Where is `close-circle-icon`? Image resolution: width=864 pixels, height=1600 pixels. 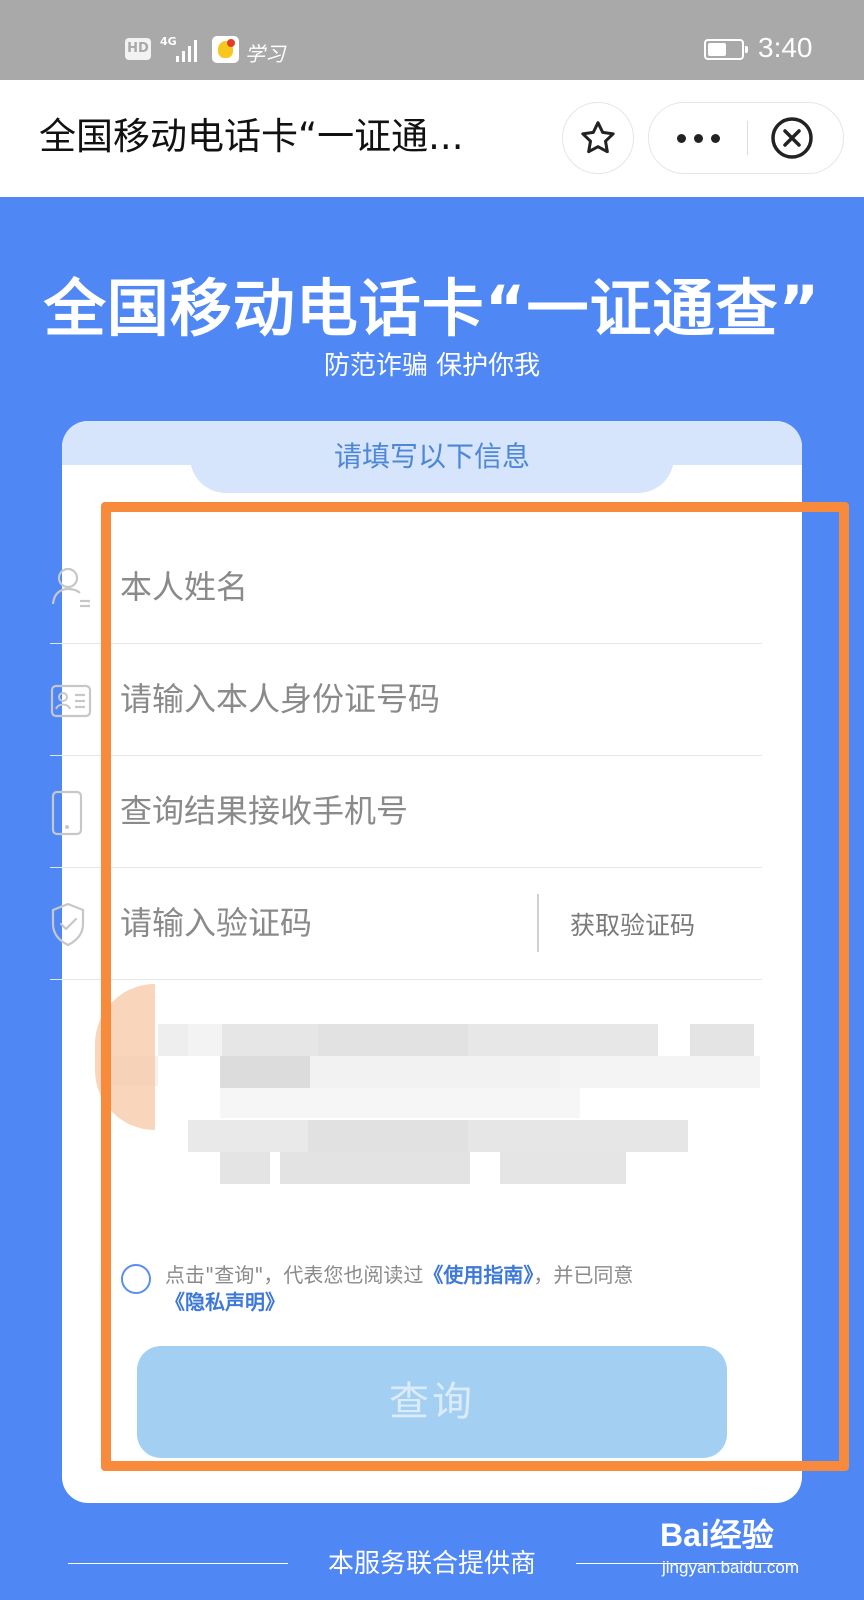
close-circle-icon is located at coordinates (792, 138).